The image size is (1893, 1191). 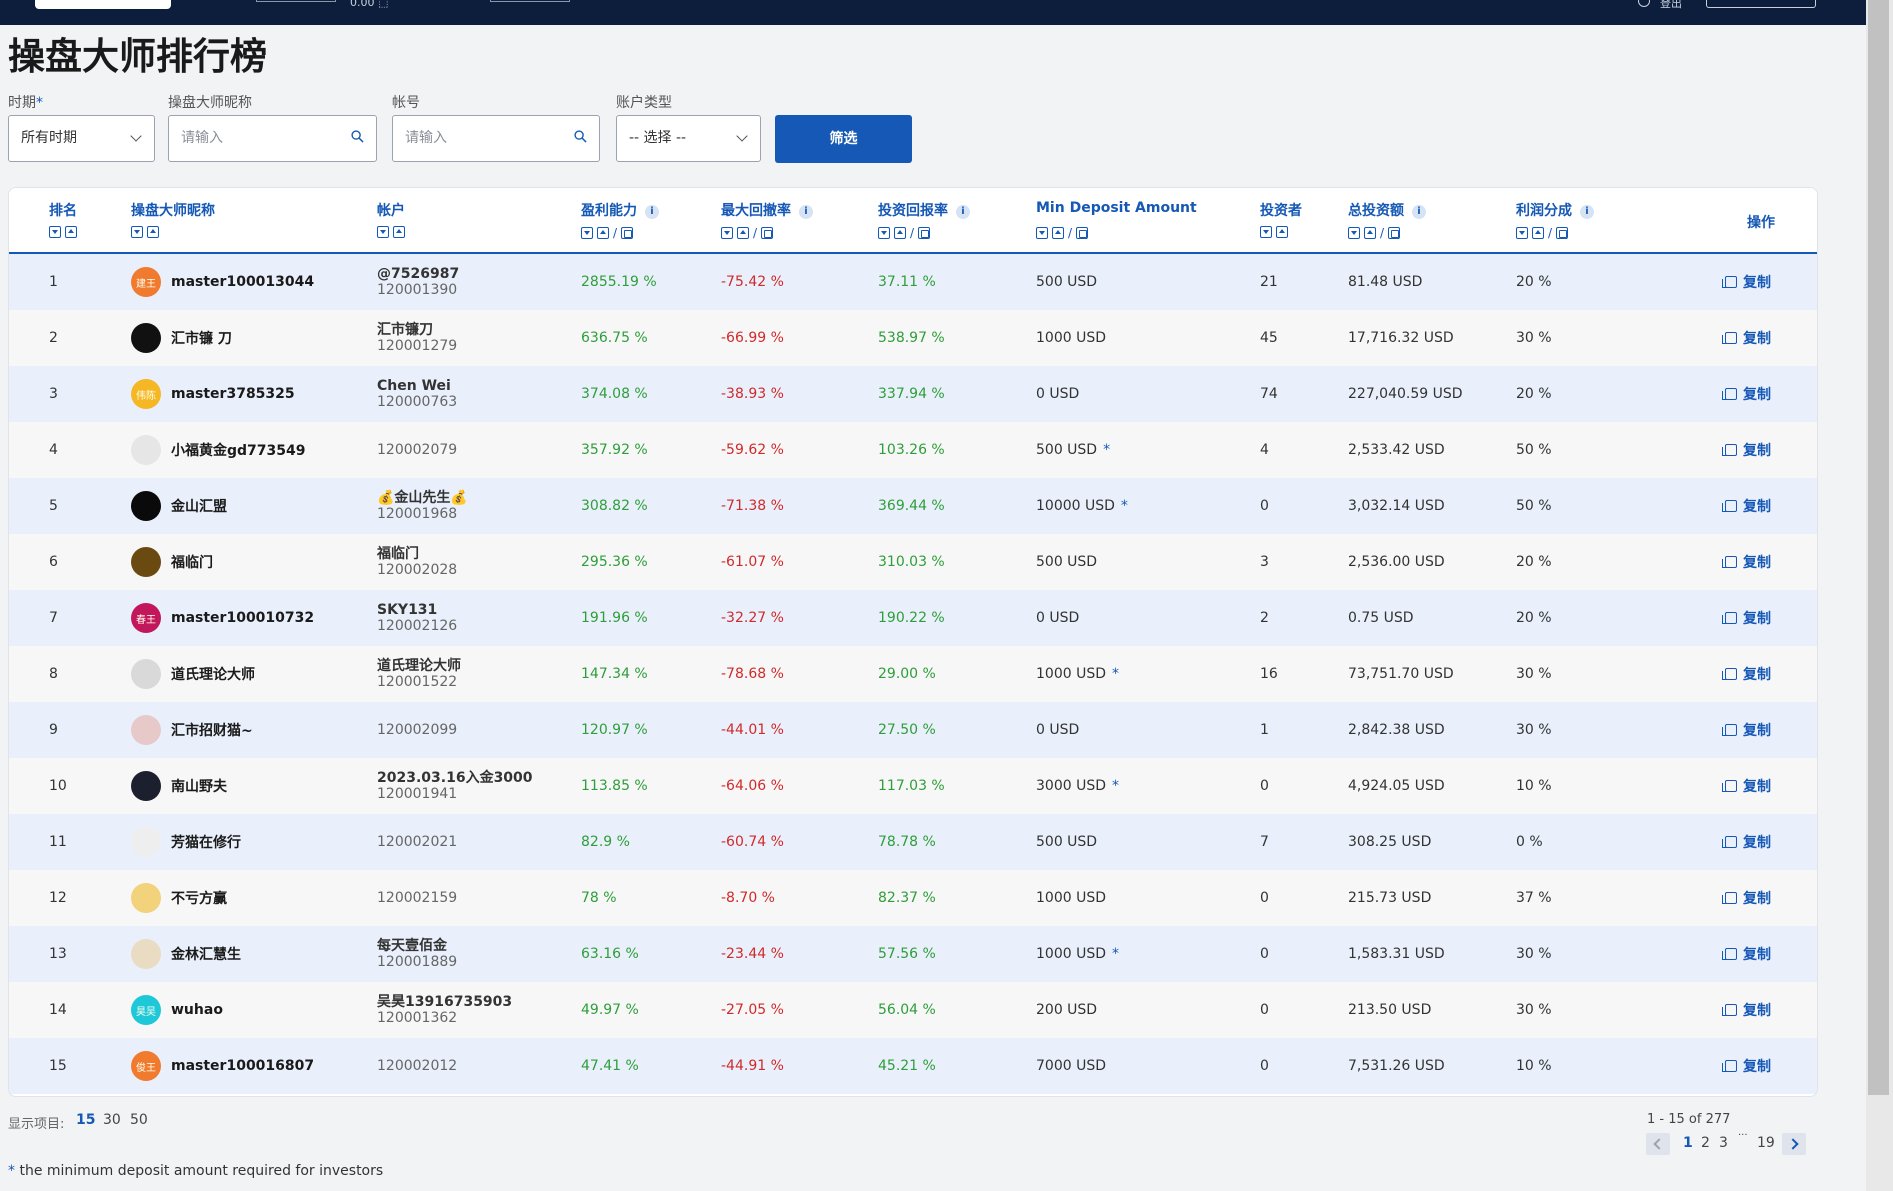 I want to click on master-name: 金山汇盟, so click(x=199, y=506).